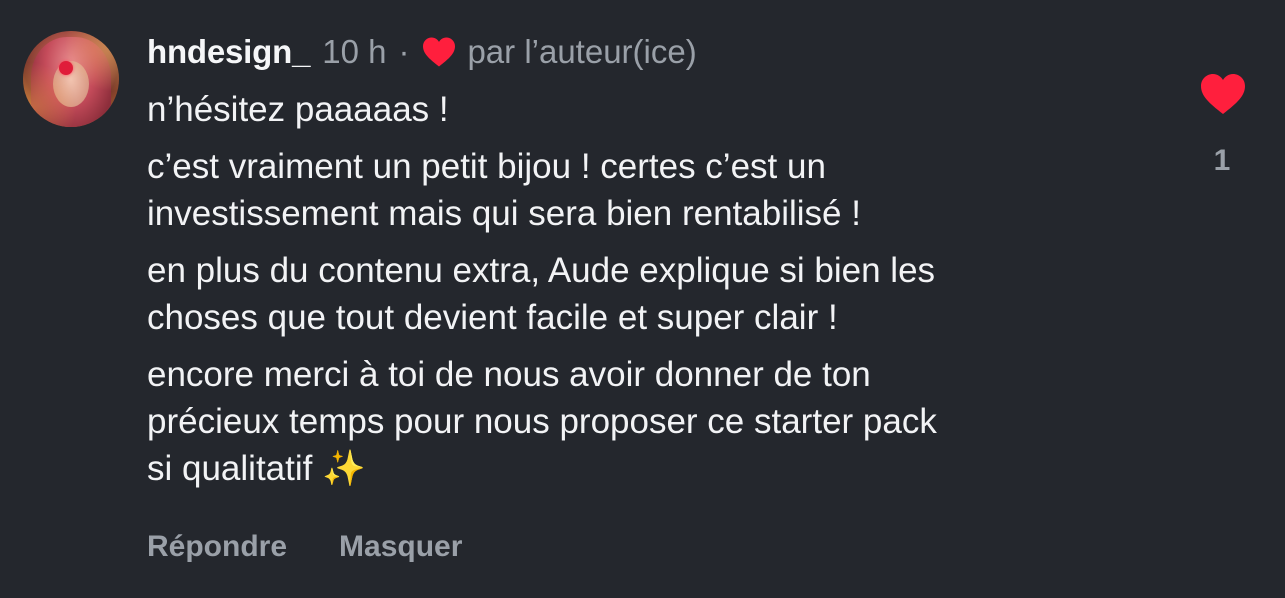 The width and height of the screenshot is (1285, 598). I want to click on heart-icon, so click(439, 52).